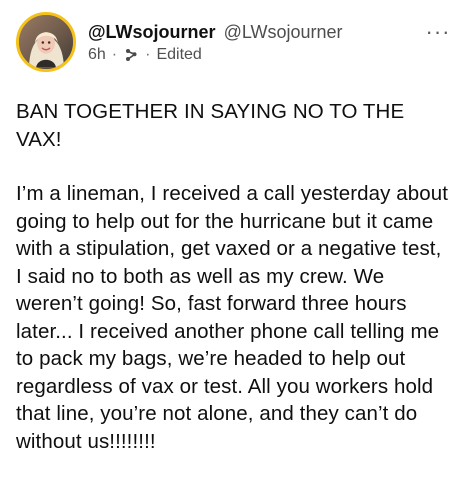 This screenshot has height=500, width=466. Describe the element at coordinates (131, 55) in the screenshot. I see `share-icon` at that location.